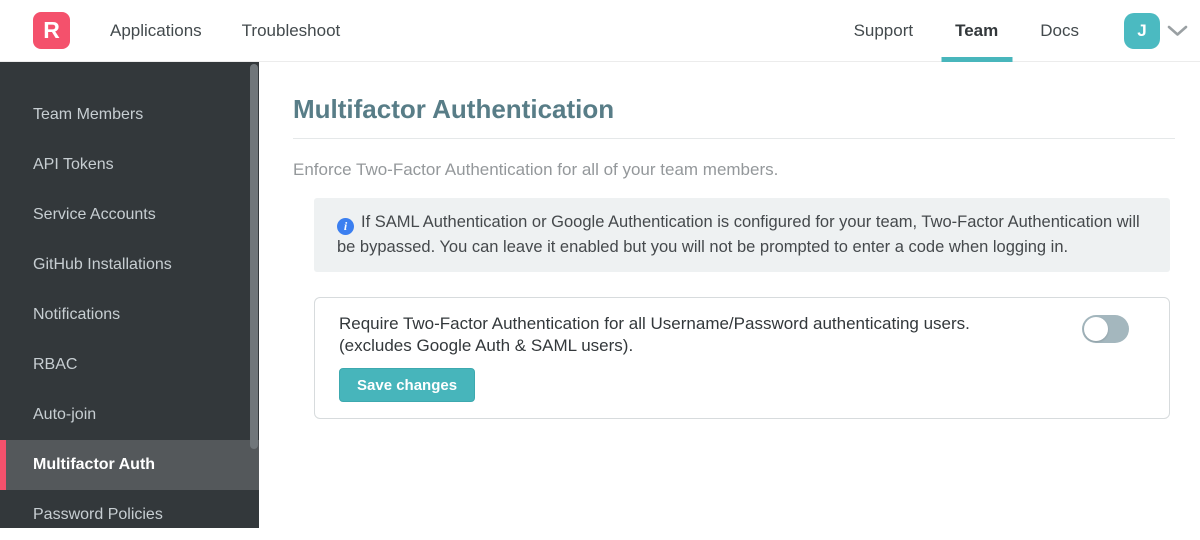  Describe the element at coordinates (734, 109) in the screenshot. I see `page-title: Multifactor Authentication` at that location.